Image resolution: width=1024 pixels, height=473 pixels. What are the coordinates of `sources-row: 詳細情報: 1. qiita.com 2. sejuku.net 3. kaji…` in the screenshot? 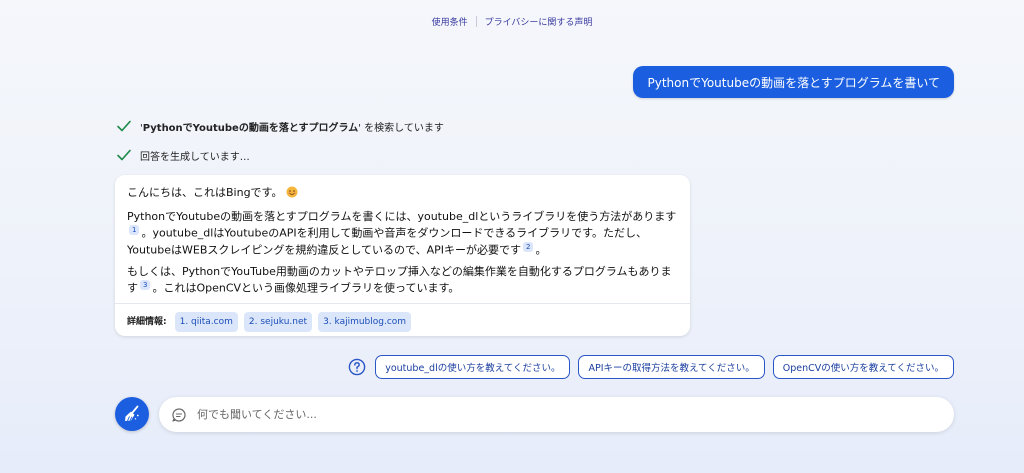 It's located at (269, 322).